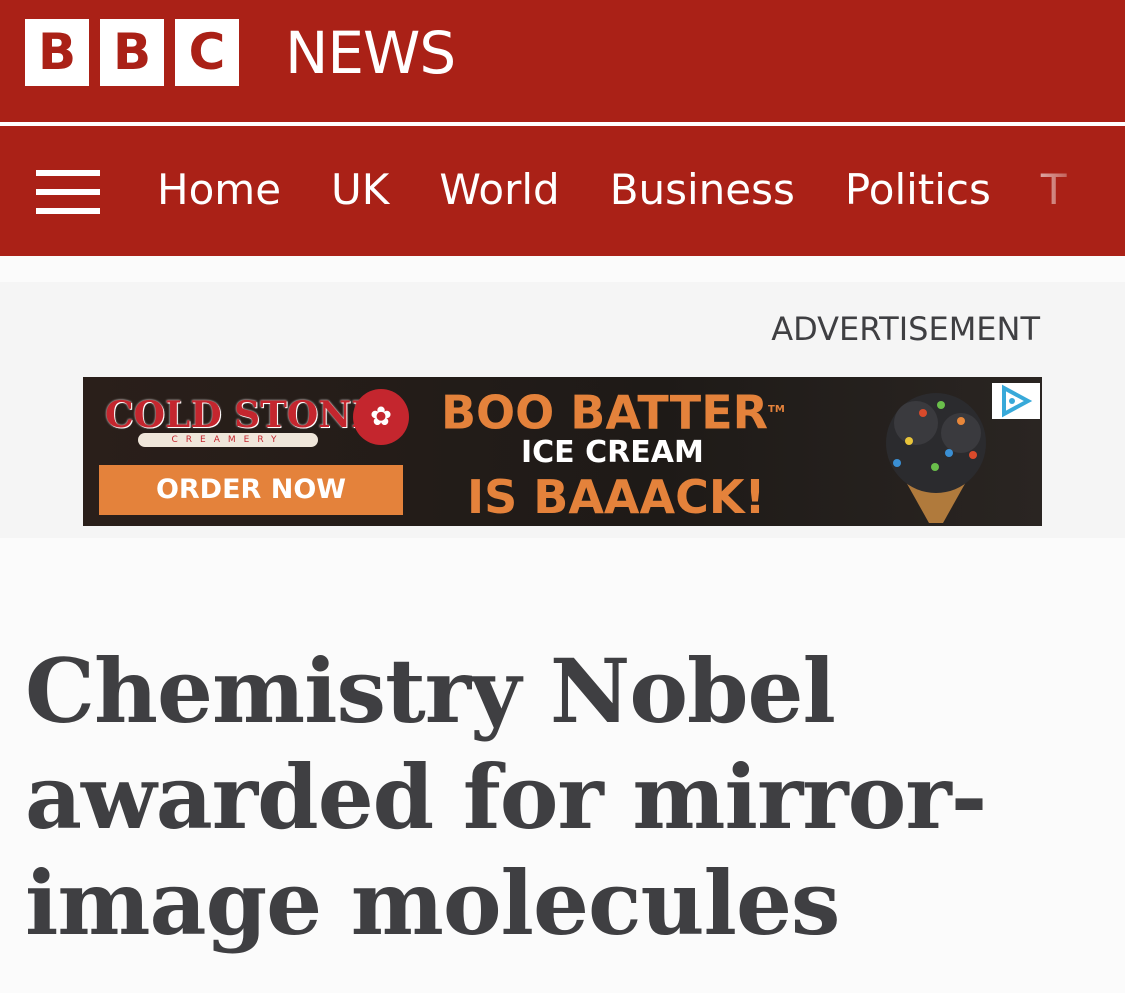 The height and width of the screenshot is (993, 1125). I want to click on bbc-logo: B B C, so click(132, 52).